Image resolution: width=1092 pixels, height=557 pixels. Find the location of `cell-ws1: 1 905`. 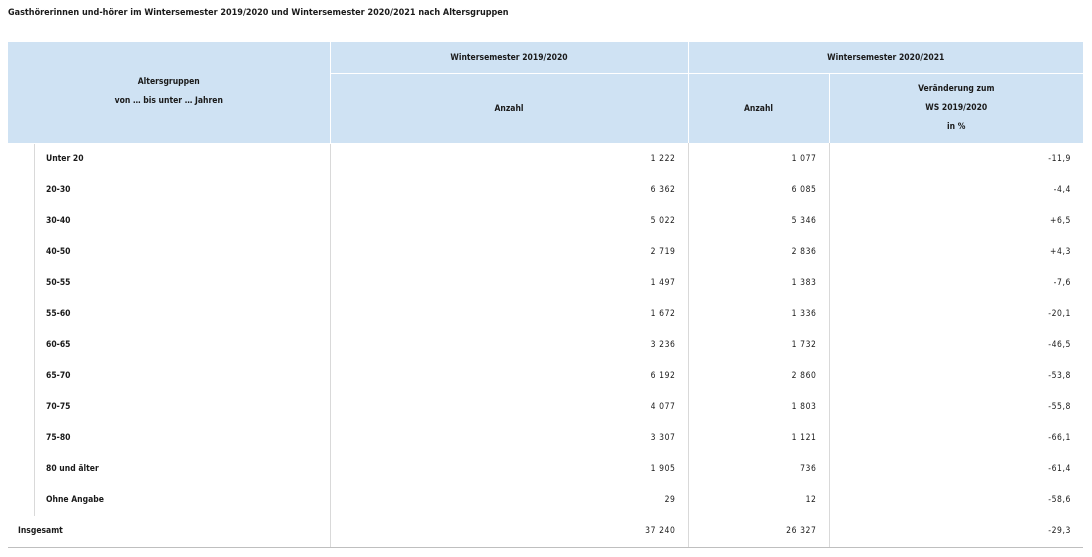

cell-ws1: 1 905 is located at coordinates (508, 469).